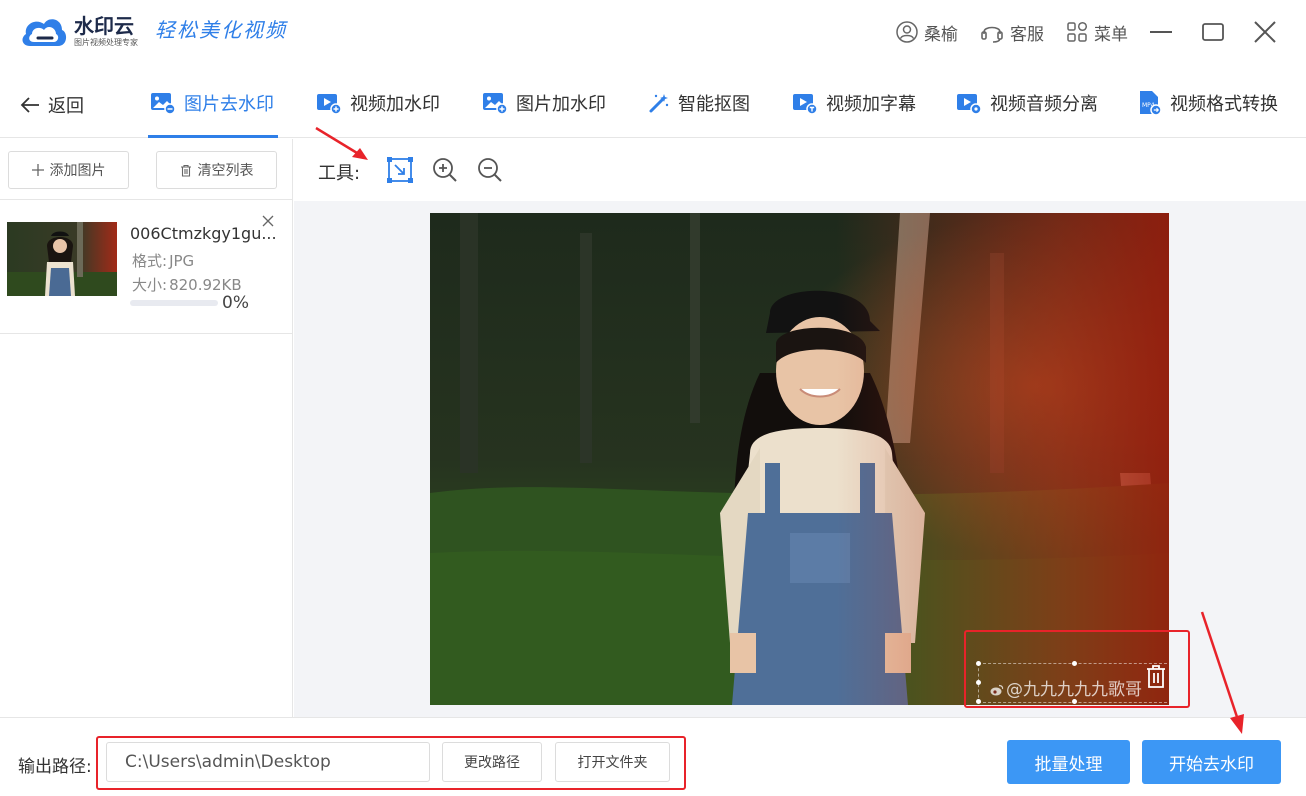  Describe the element at coordinates (495, 104) in the screenshot. I see `image-add-icon` at that location.